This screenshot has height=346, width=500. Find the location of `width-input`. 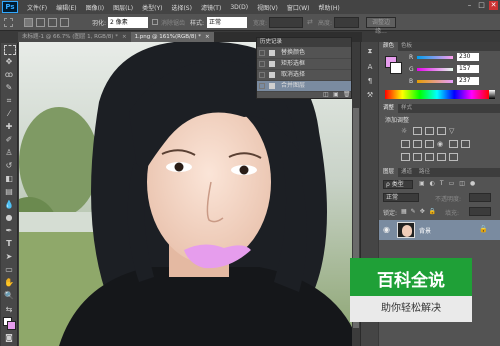

width-input is located at coordinates (286, 22).